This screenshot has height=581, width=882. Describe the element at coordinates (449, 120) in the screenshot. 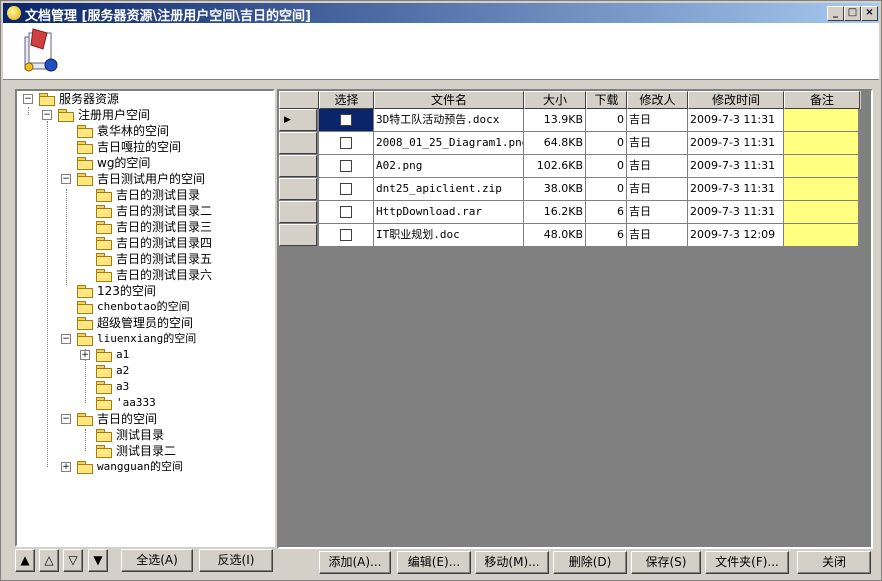

I see `filename-cell: 3D特工队活动预告.docx` at that location.